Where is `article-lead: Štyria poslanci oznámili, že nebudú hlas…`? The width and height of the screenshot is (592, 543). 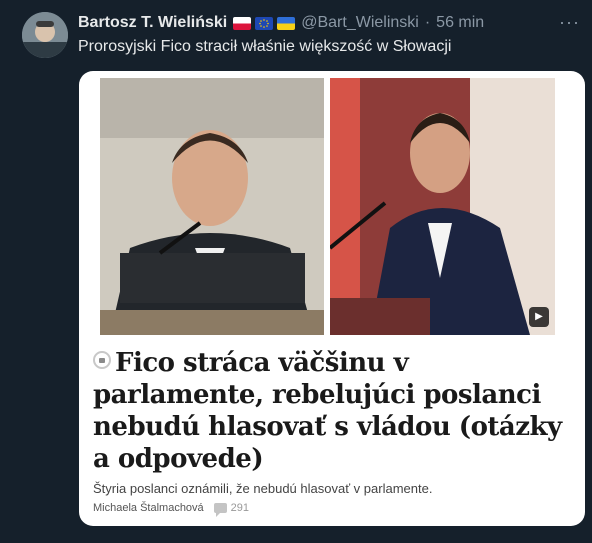
article-lead: Štyria poslanci oznámili, že nebudú hlas… is located at coordinates (263, 488).